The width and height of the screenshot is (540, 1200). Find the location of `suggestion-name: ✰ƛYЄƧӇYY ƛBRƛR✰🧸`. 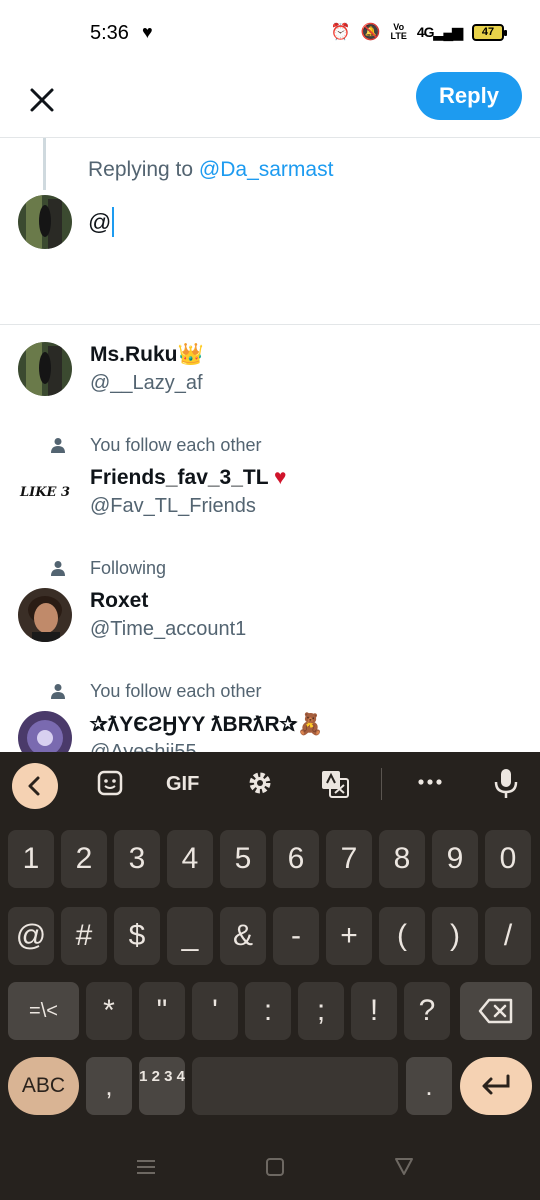

suggestion-name: ✰ƛYЄƧӇYY ƛBRƛR✰🧸 is located at coordinates (206, 724).